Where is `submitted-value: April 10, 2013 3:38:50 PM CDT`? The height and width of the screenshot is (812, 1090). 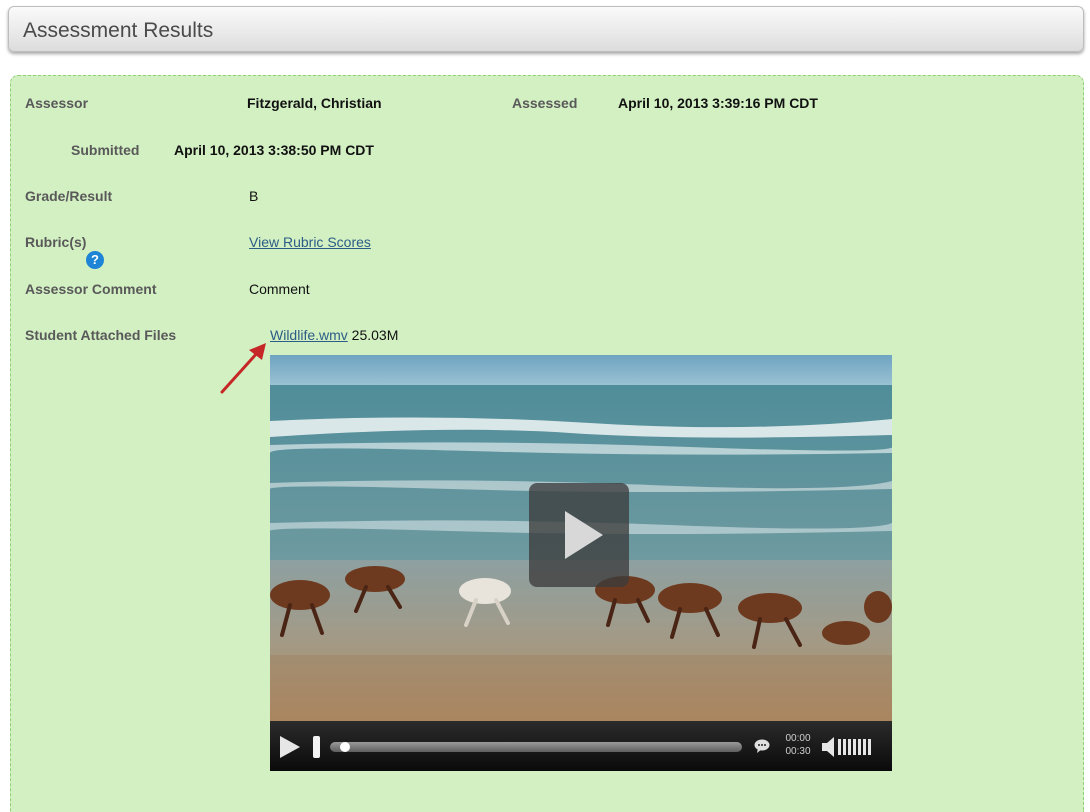 submitted-value: April 10, 2013 3:38:50 PM CDT is located at coordinates (274, 150).